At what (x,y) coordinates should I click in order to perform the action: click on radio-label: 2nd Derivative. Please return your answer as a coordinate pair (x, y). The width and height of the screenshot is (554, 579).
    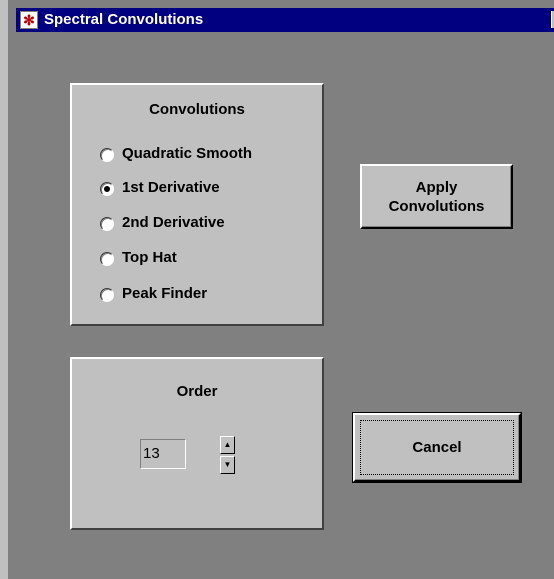
    Looking at the image, I should click on (173, 222).